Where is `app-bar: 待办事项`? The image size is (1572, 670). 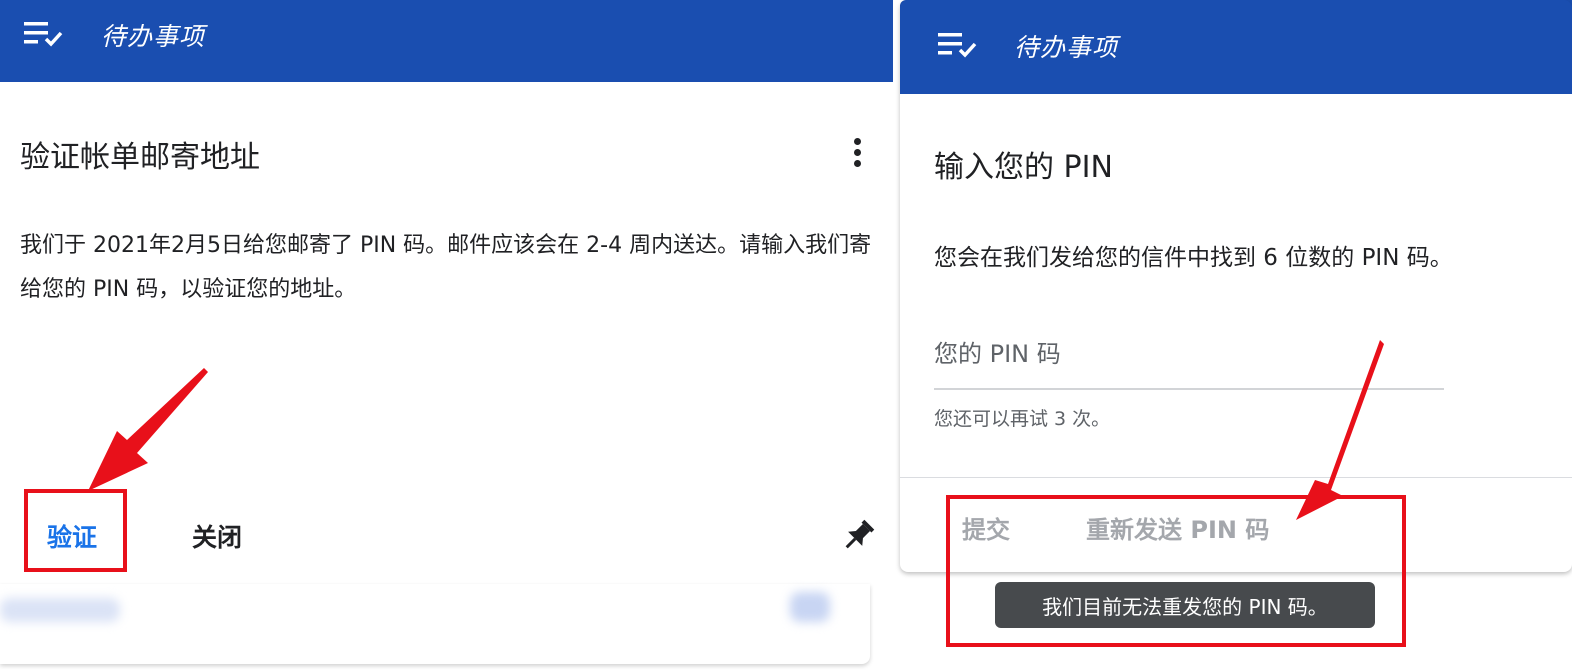 app-bar: 待办事项 is located at coordinates (446, 41).